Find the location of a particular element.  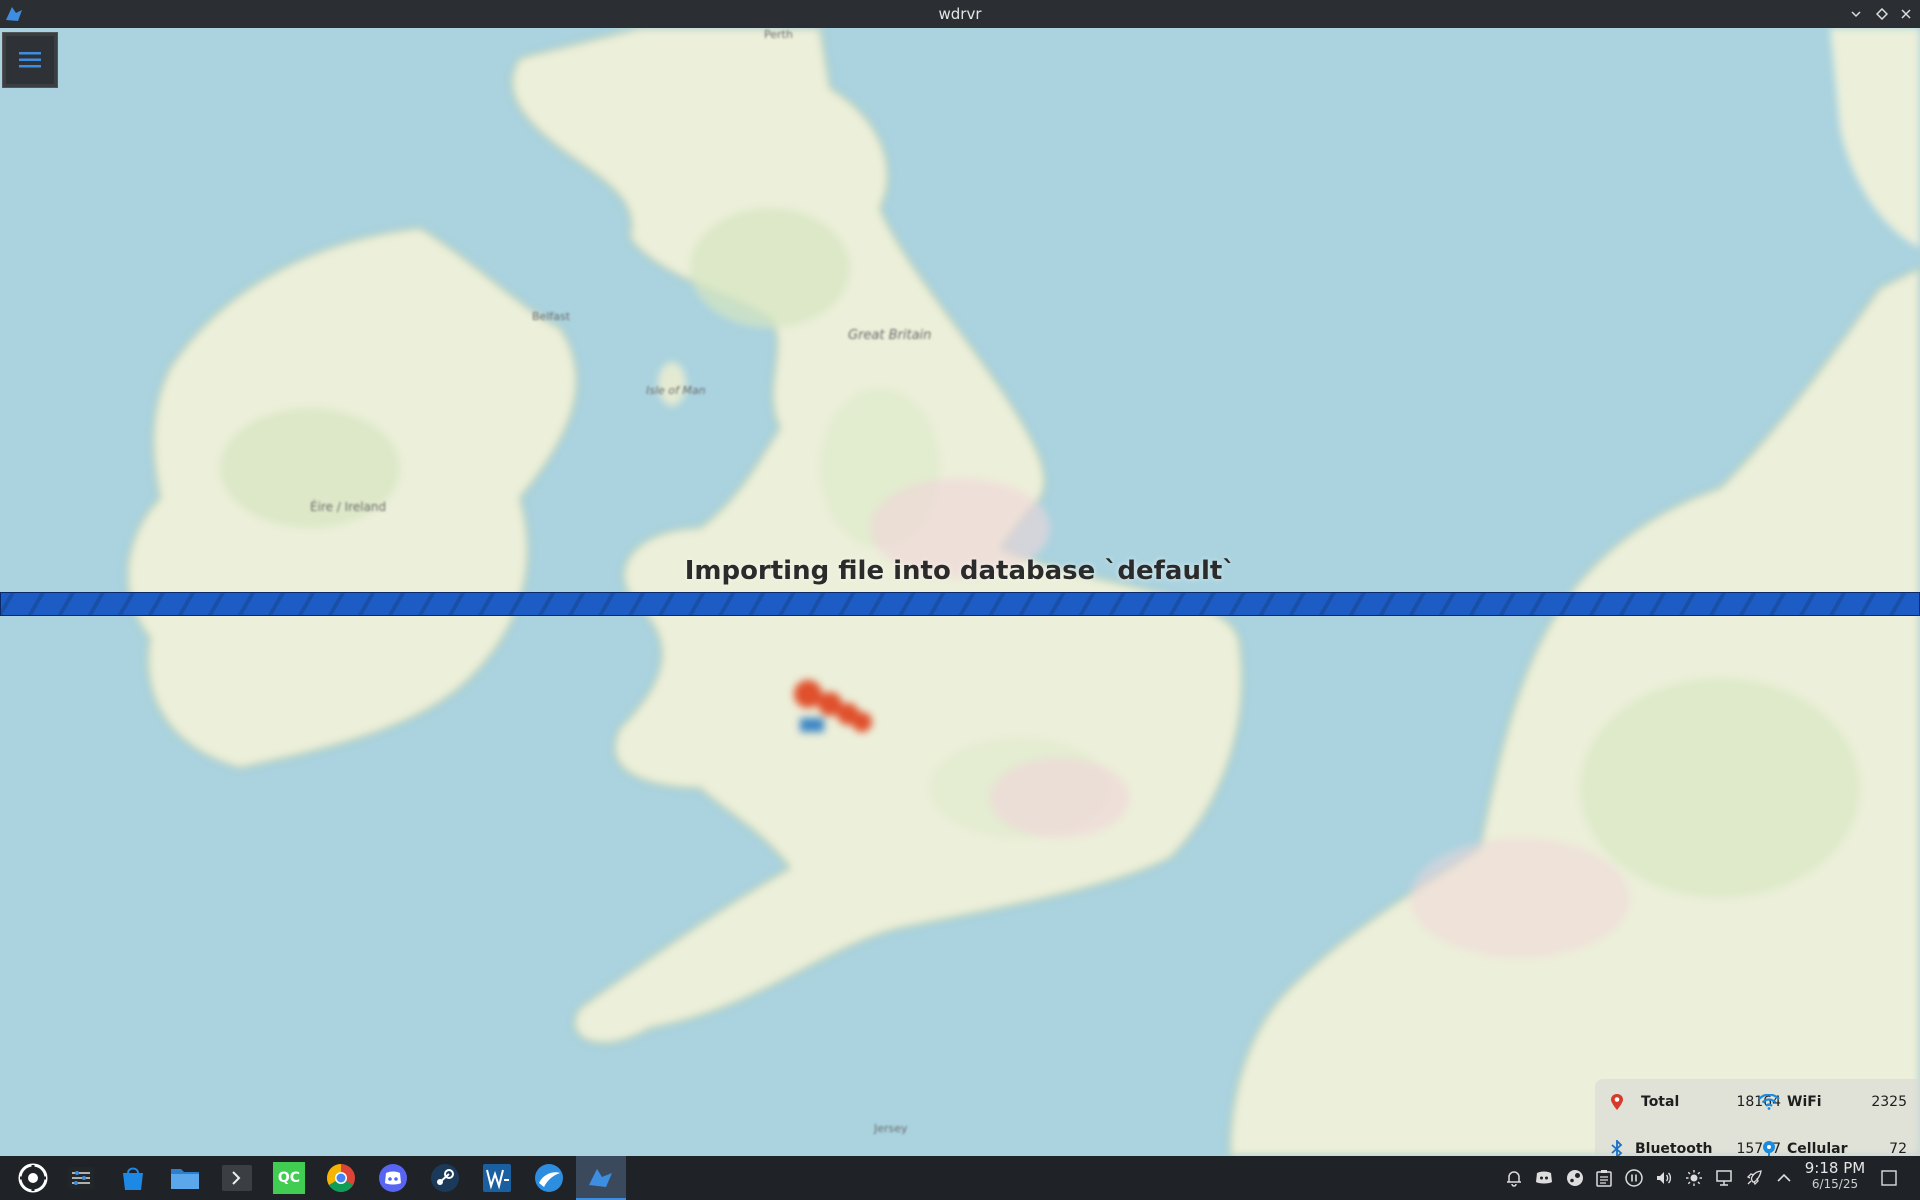

taskbar: QC 9:18 PM 6/15/25 is located at coordinates (960, 1178).